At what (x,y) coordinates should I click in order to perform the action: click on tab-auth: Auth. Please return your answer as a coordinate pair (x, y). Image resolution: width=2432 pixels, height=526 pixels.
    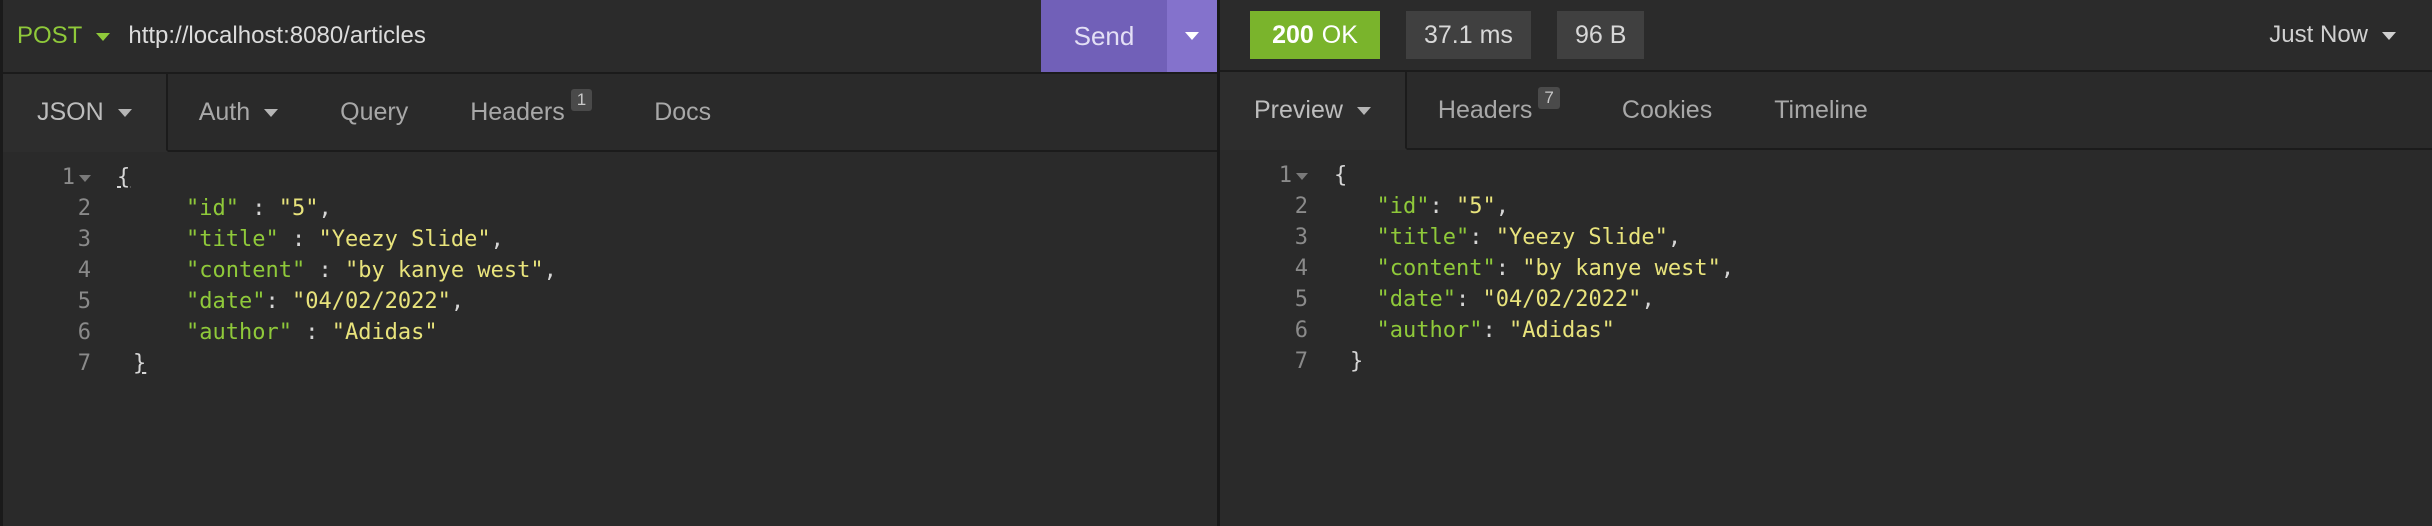
    Looking at the image, I should click on (238, 112).